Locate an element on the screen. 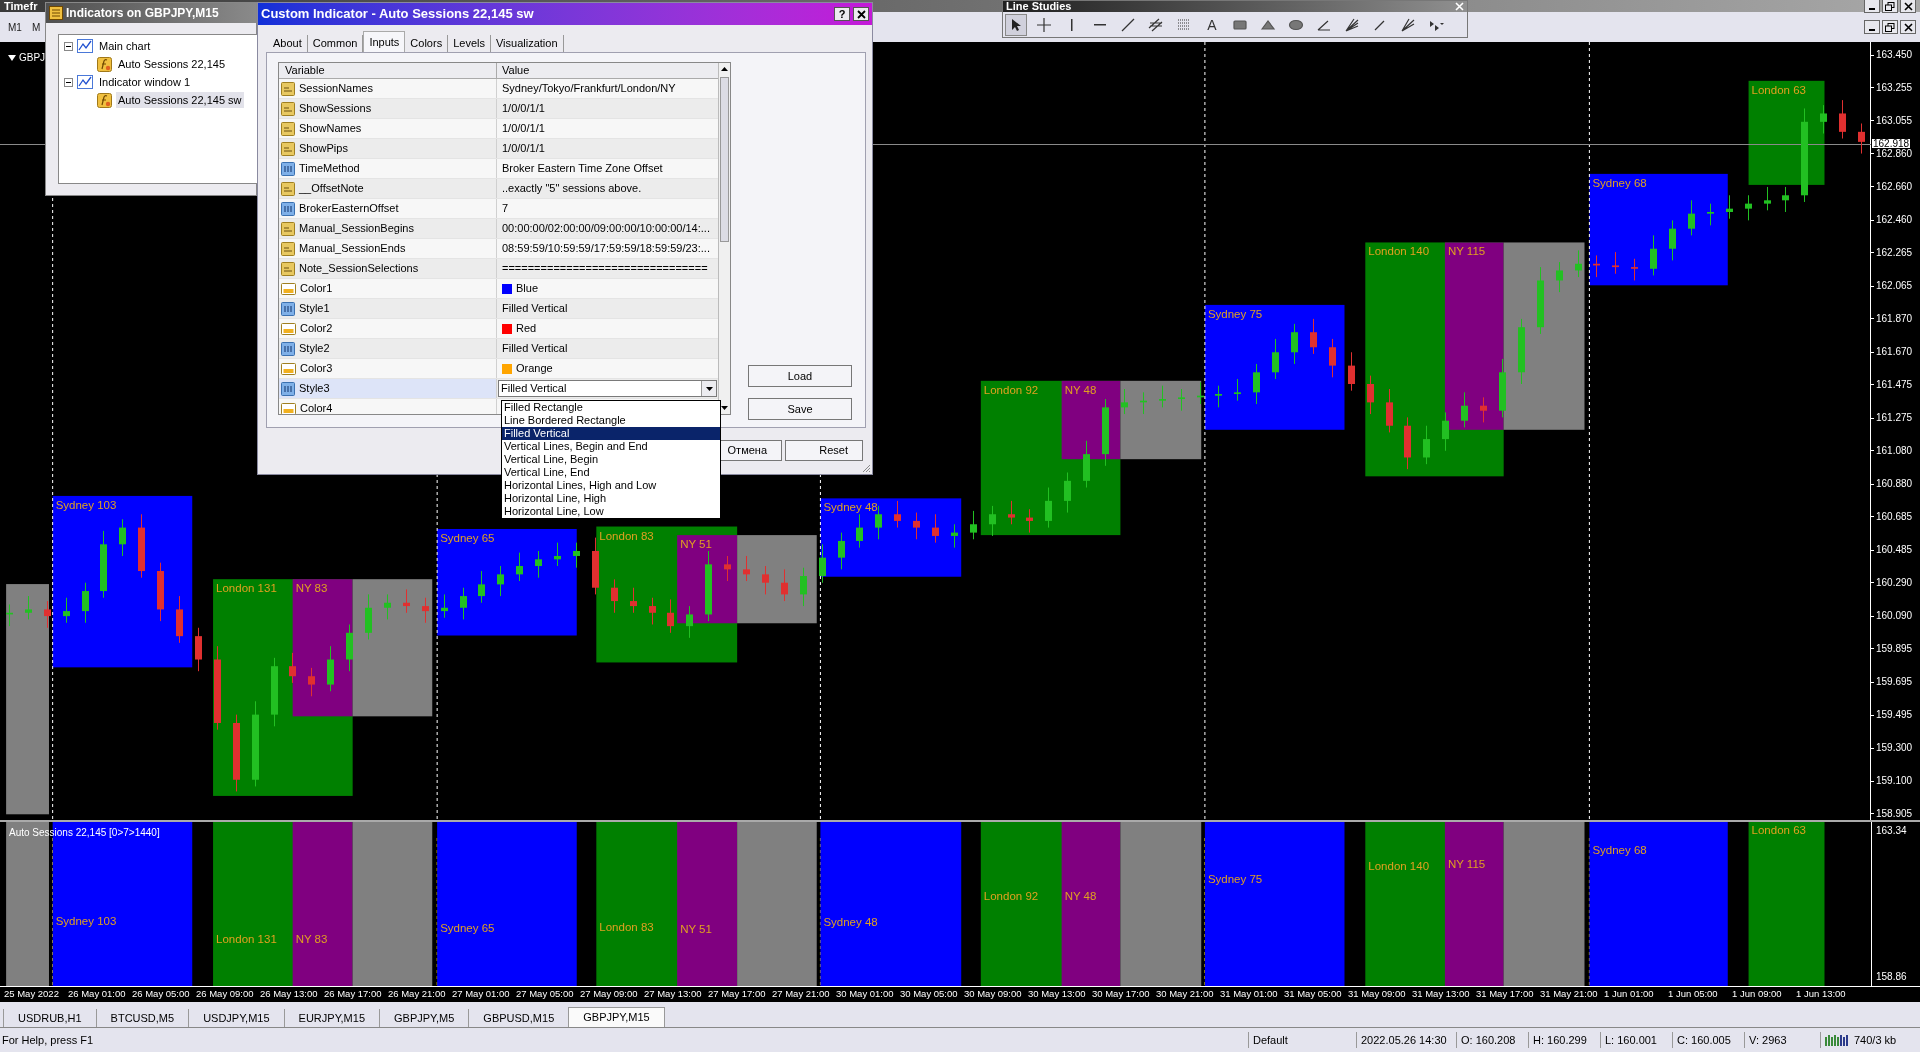  column-header: Value is located at coordinates (607, 70).